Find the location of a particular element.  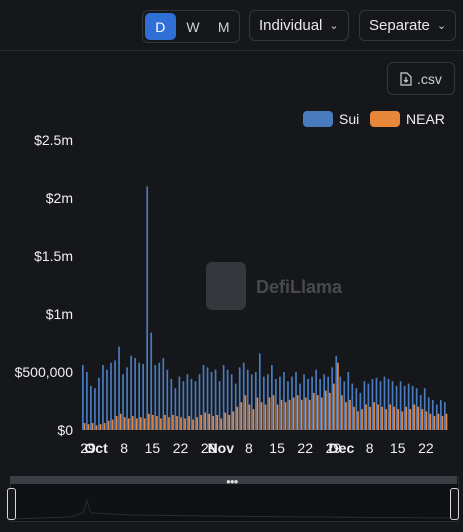

period-week-button: W is located at coordinates (193, 26).